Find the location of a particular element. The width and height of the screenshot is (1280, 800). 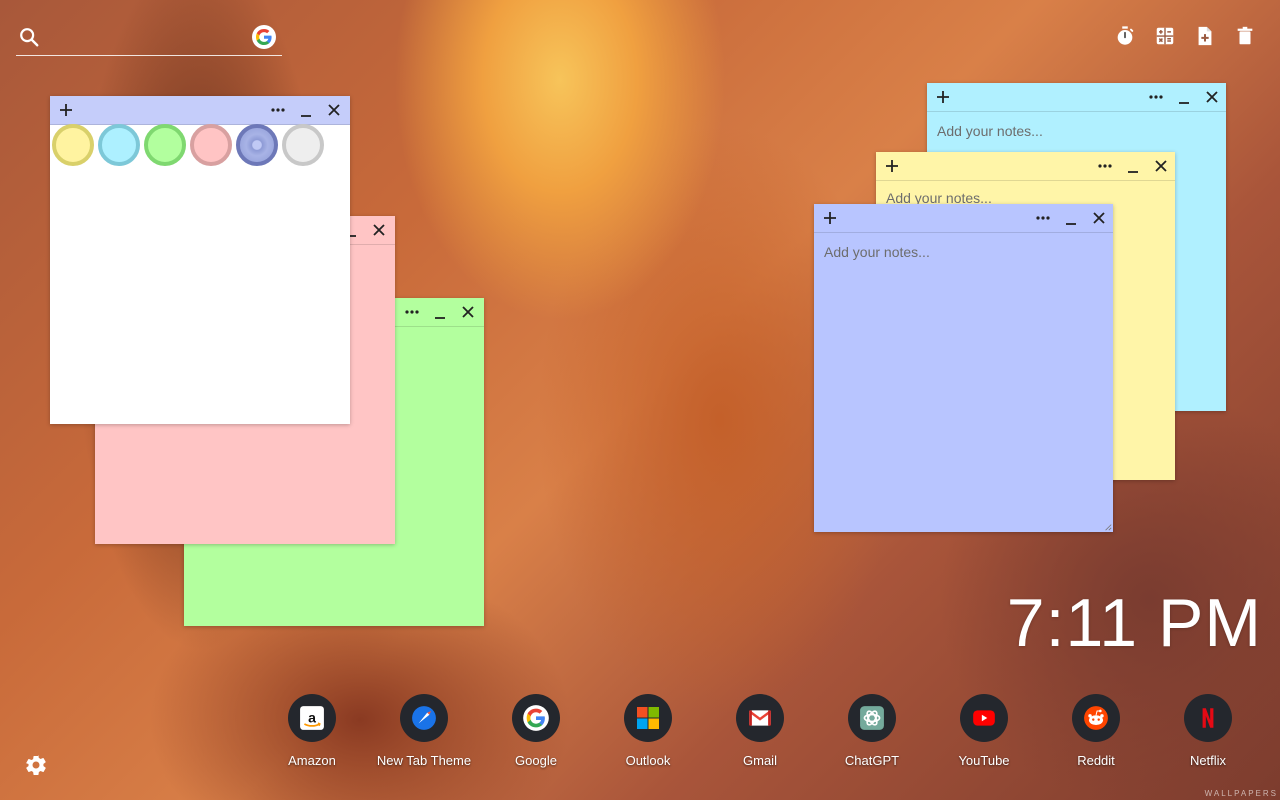

reddit-icon is located at coordinates (1096, 718).